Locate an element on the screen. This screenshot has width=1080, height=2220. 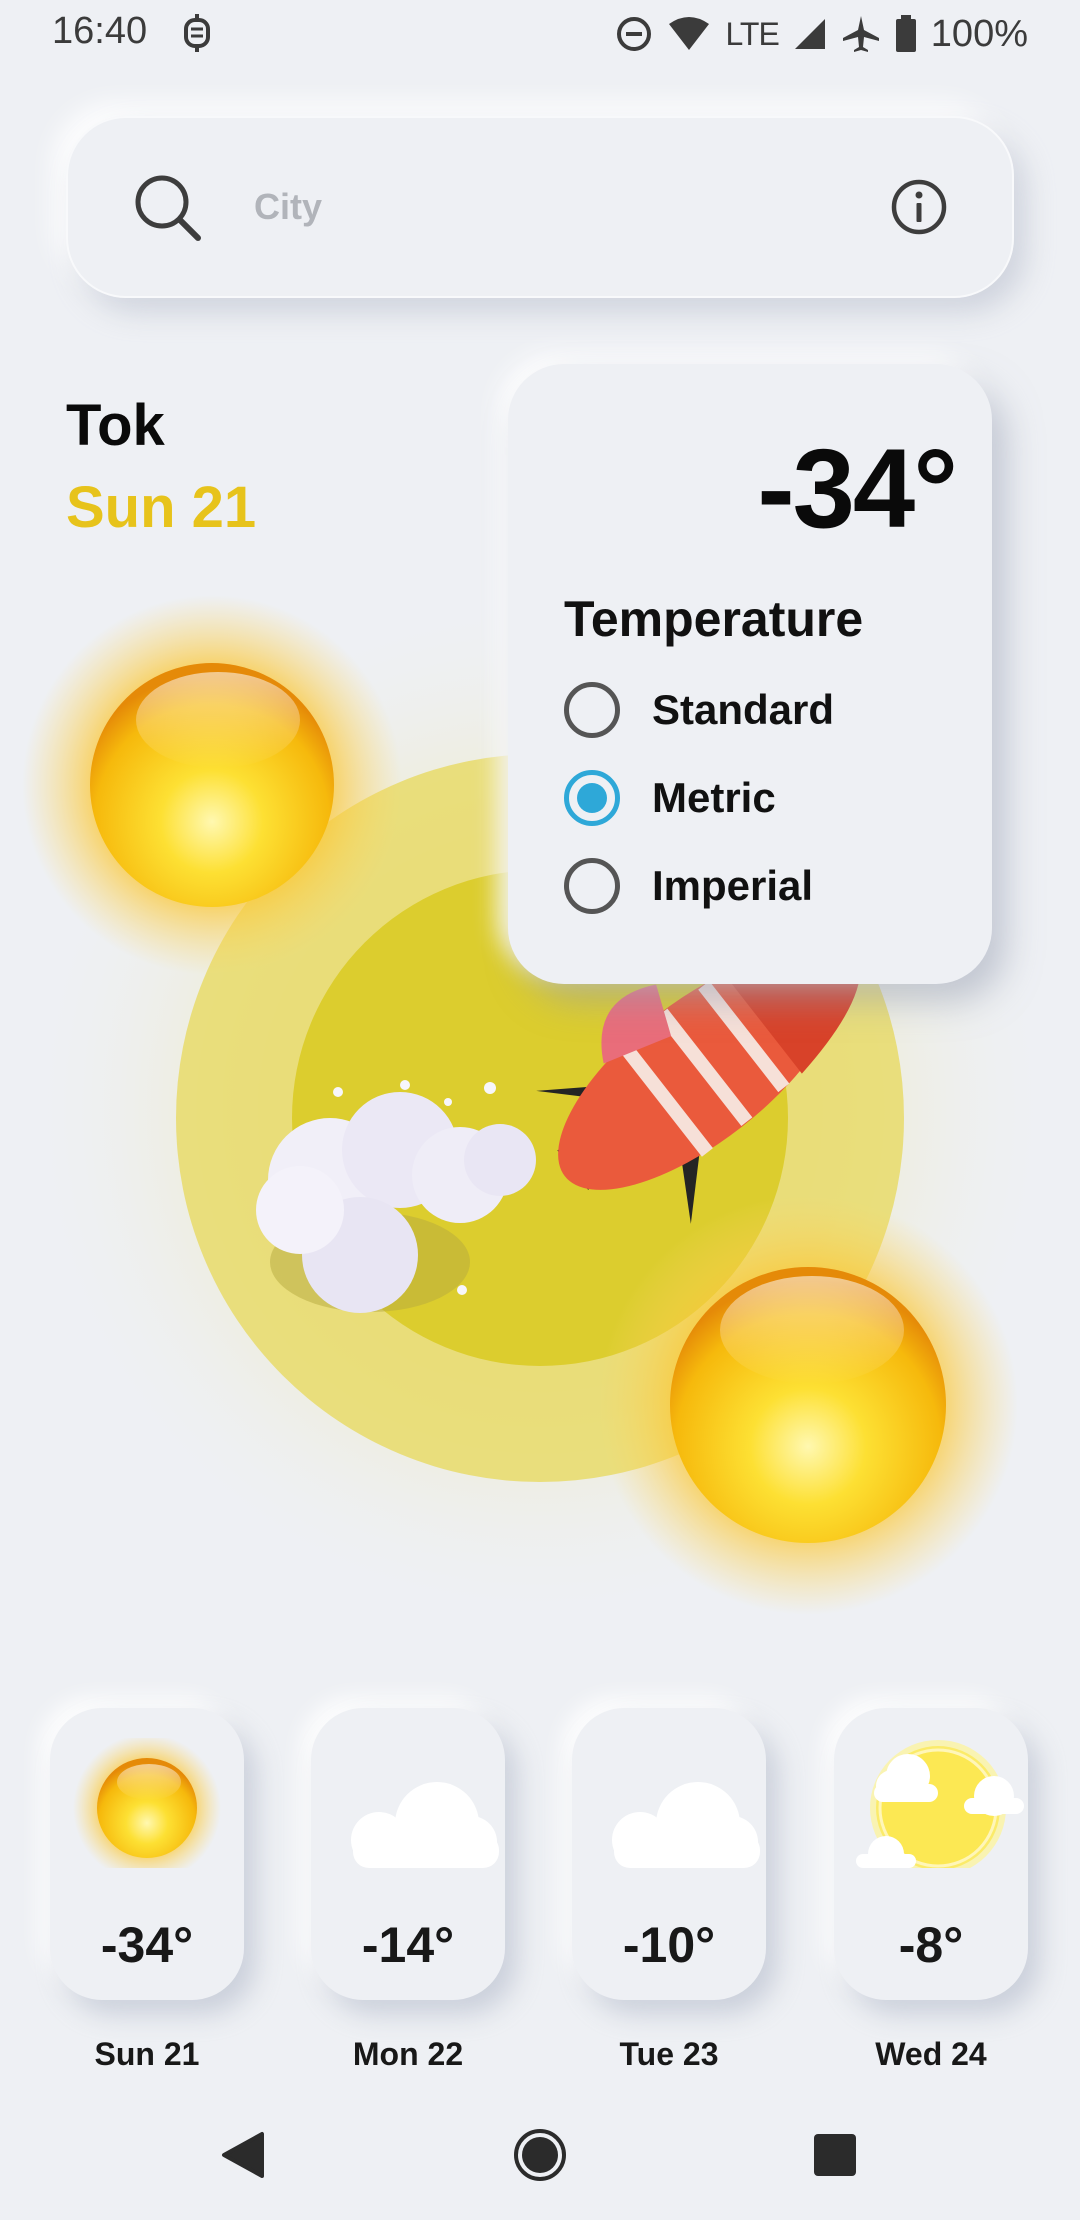
cell-signal-icon is located at coordinates (809, 34).